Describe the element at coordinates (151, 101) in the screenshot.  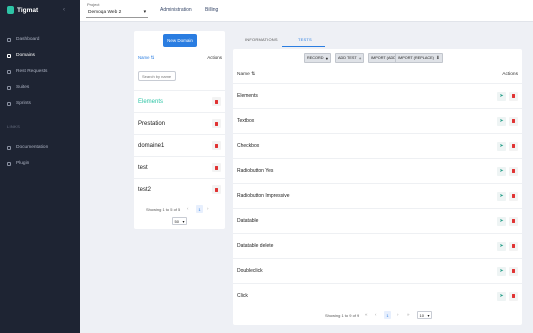
I see `domain-name: Elements` at that location.